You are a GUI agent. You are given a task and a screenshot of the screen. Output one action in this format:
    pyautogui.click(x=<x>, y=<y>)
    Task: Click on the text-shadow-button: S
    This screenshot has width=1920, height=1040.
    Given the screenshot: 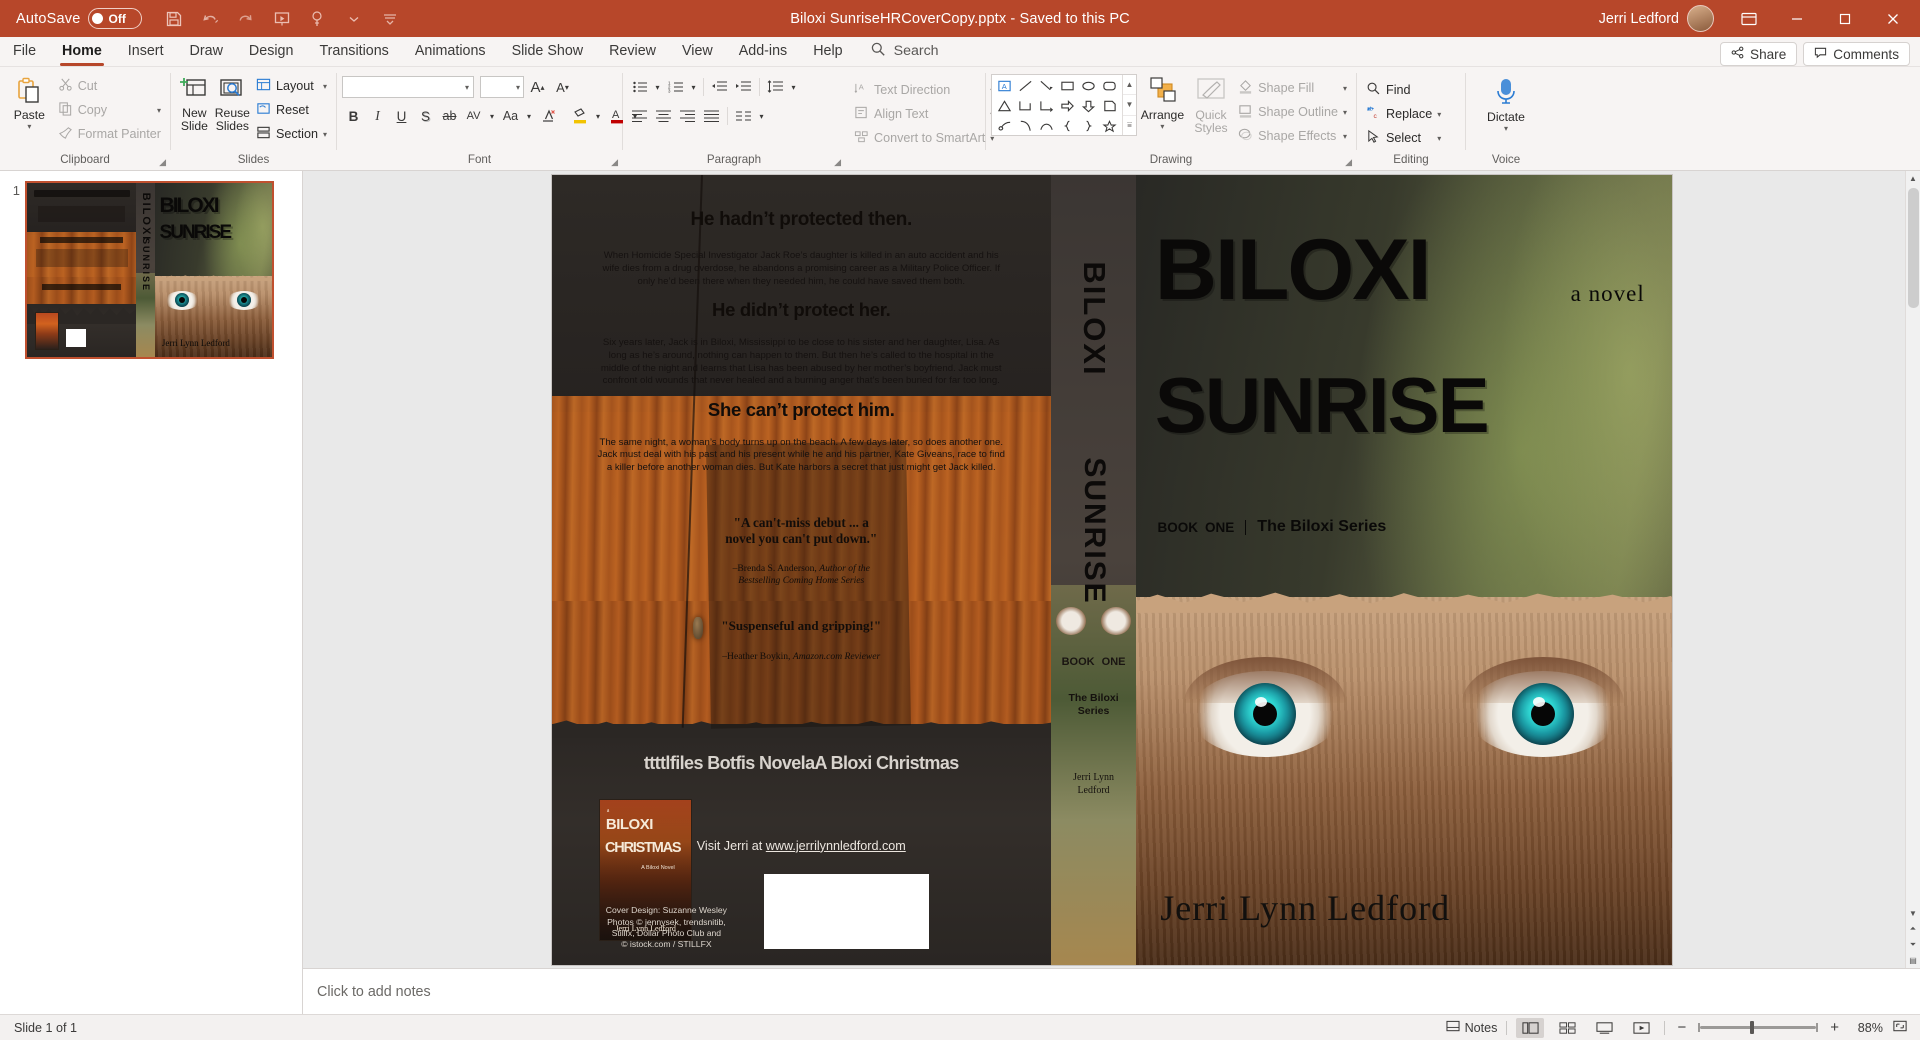 What is the action you would take?
    pyautogui.click(x=425, y=116)
    